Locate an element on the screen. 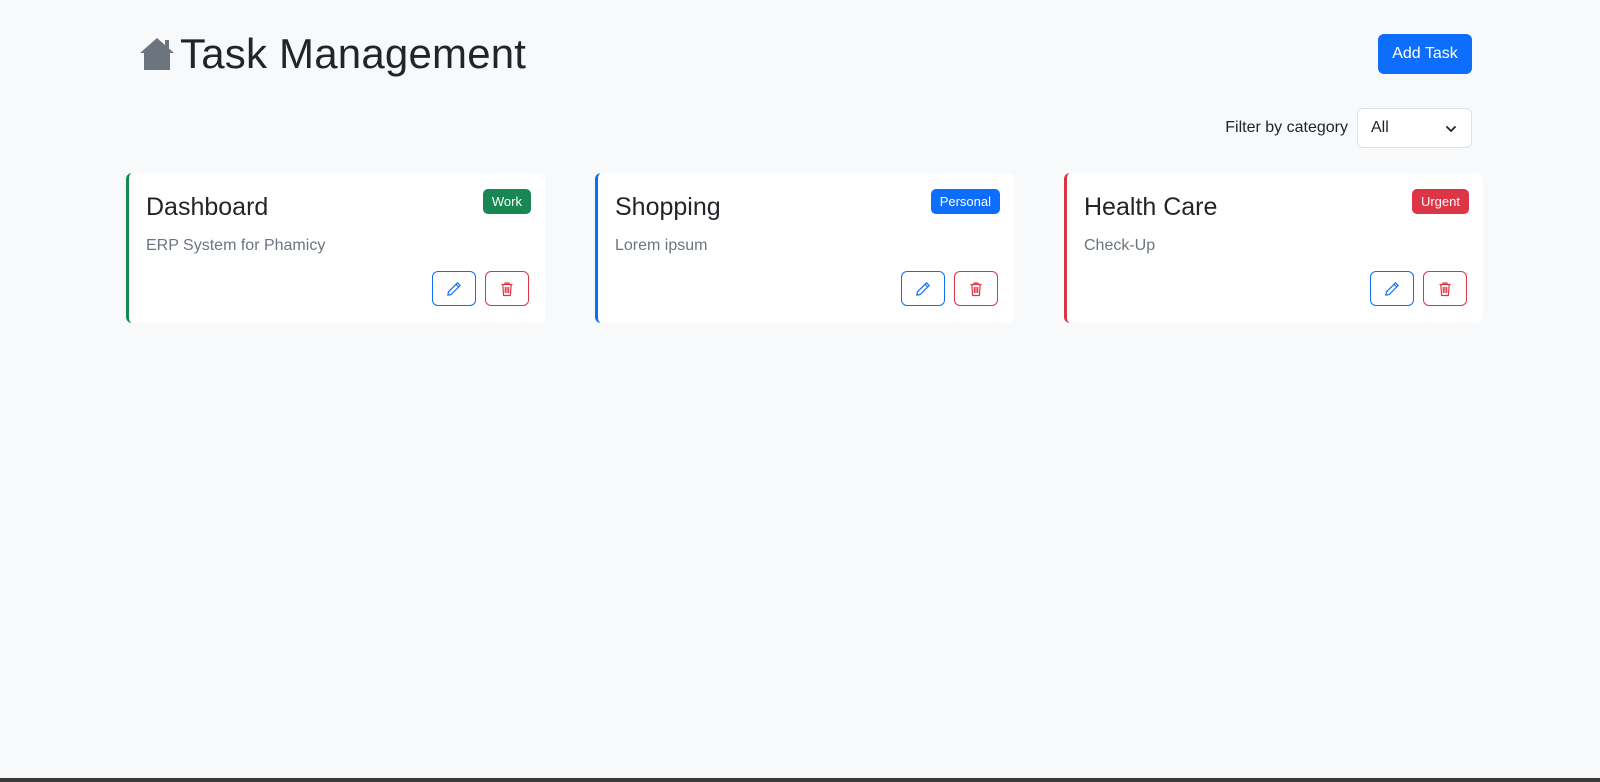 The height and width of the screenshot is (782, 1600). task-description: ERP System for Phamicy is located at coordinates (236, 245).